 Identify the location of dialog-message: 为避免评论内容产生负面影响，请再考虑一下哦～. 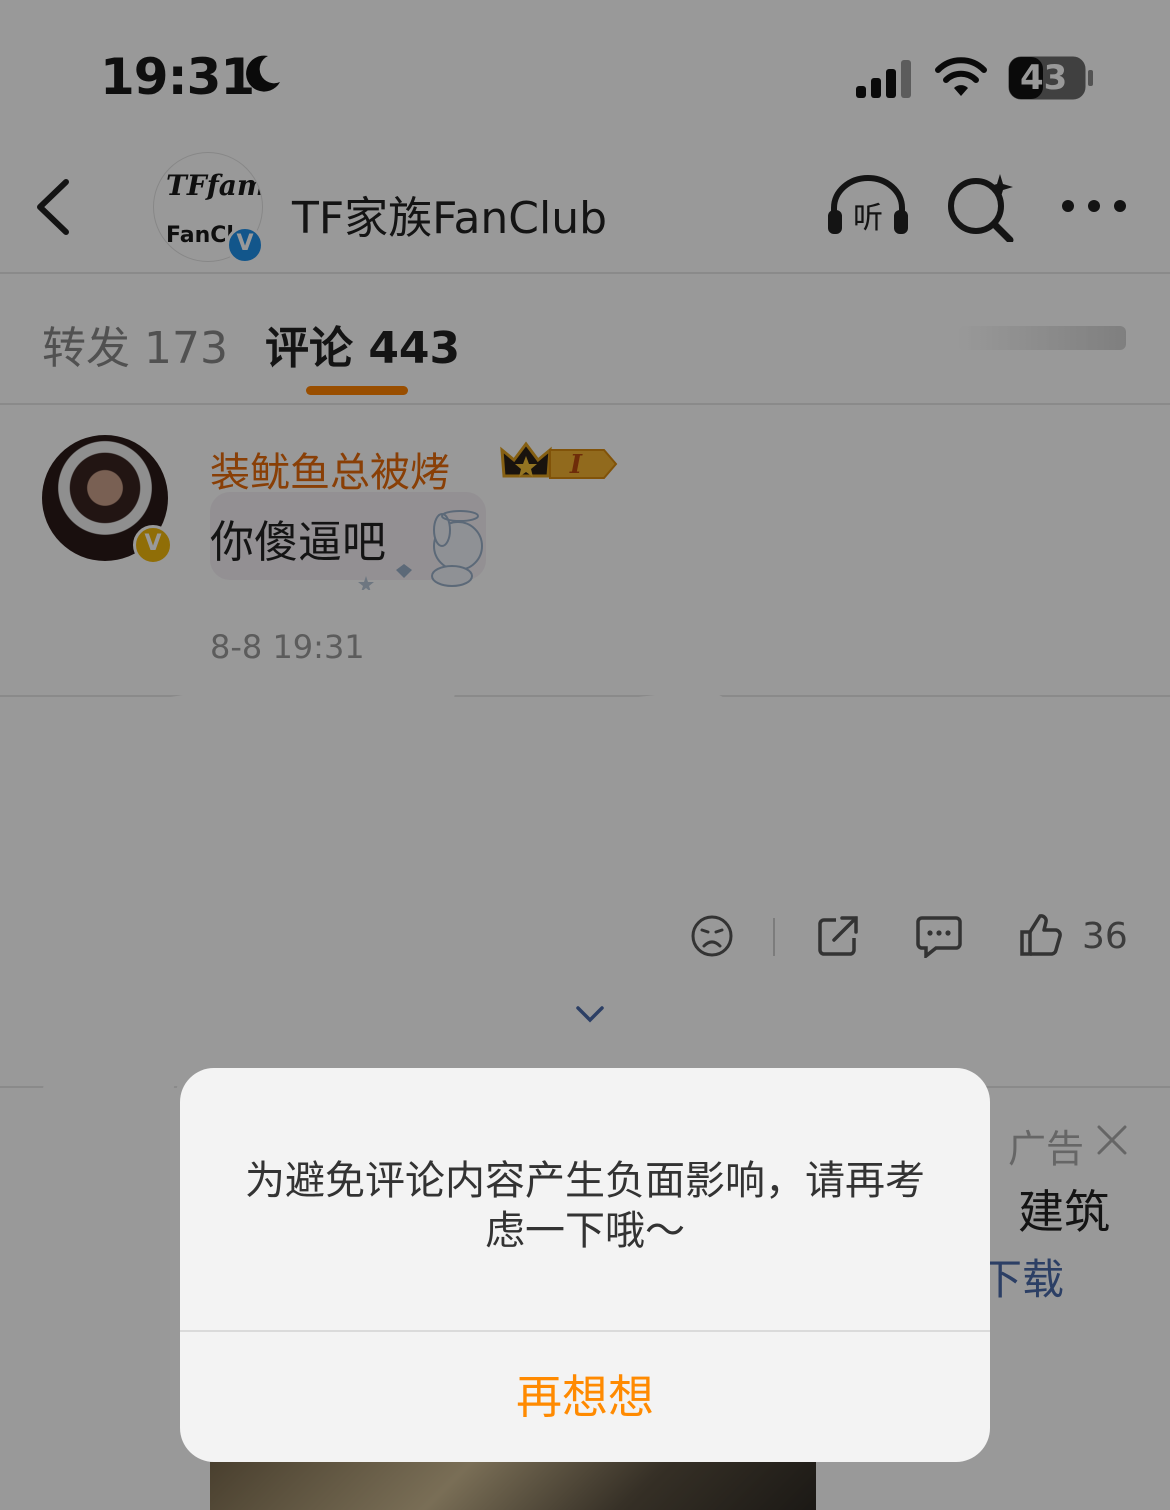
(585, 1206).